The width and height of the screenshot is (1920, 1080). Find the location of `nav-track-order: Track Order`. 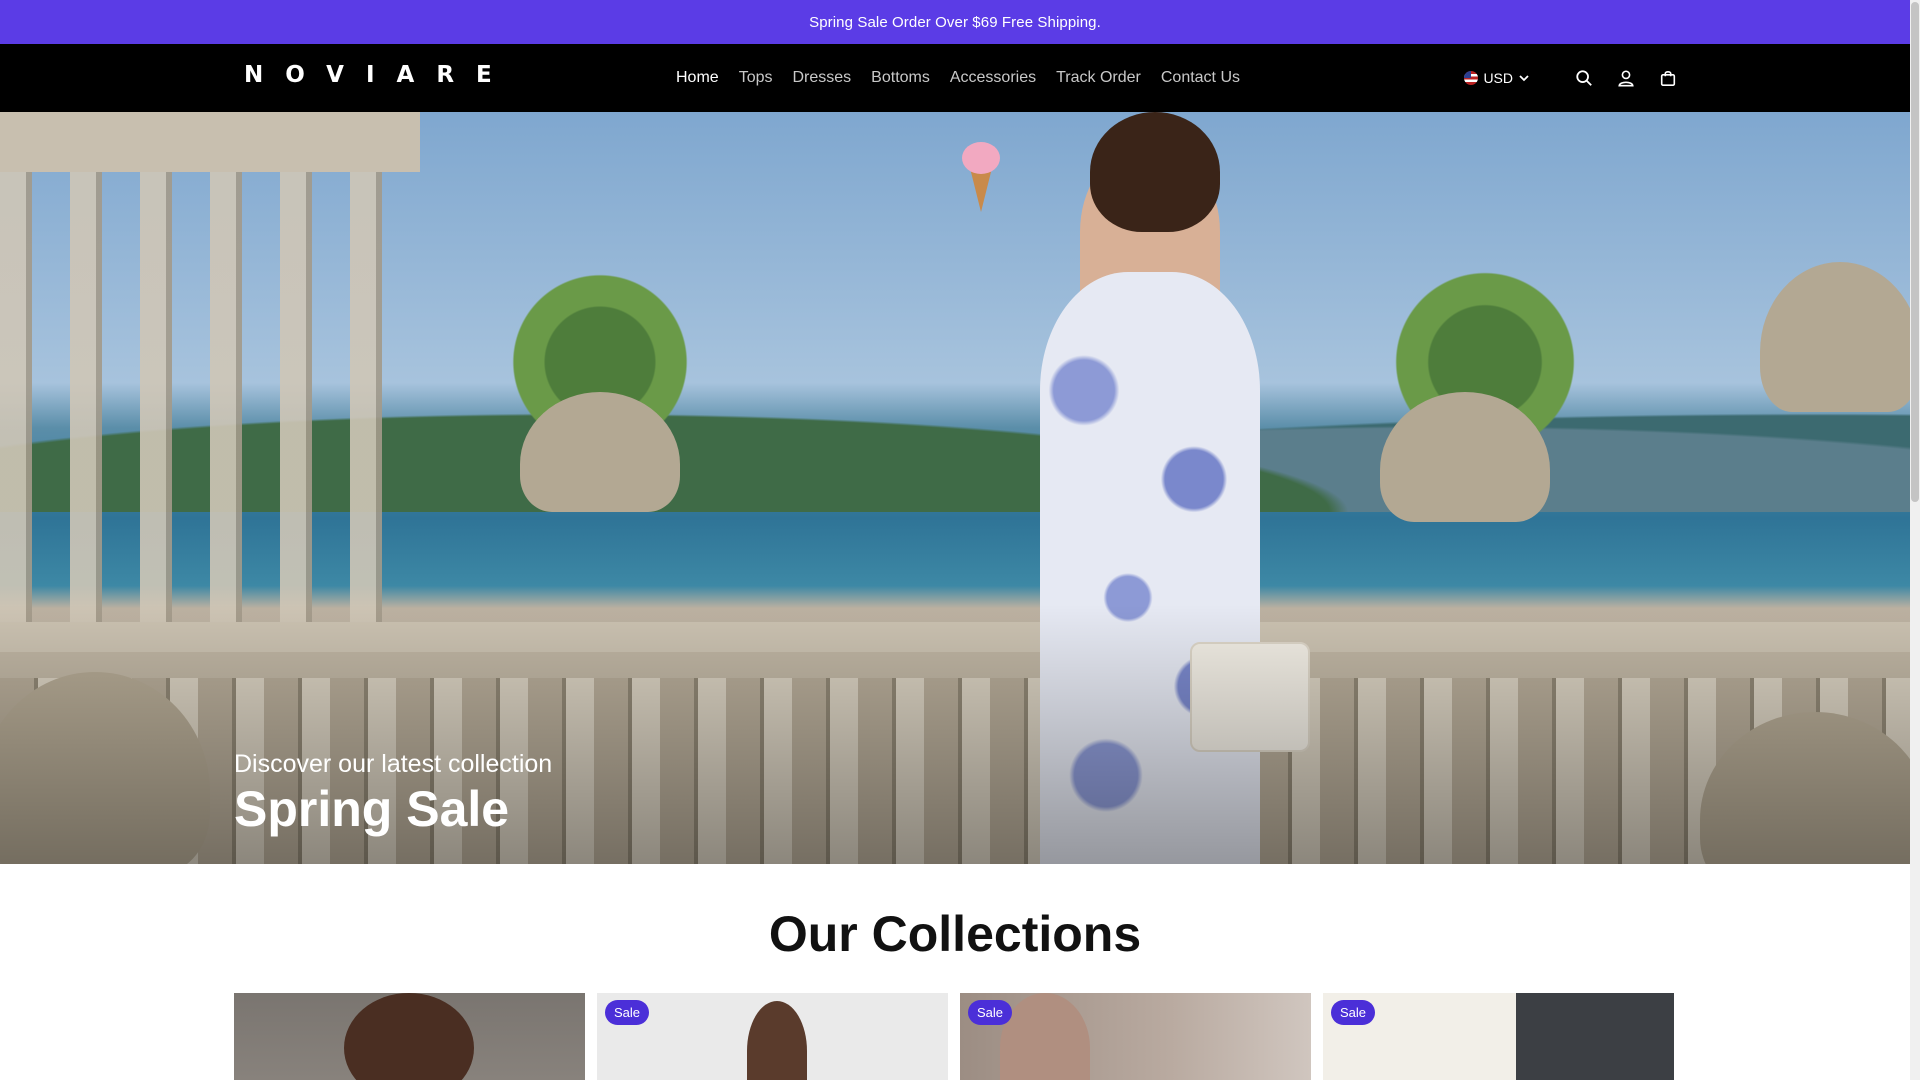

nav-track-order: Track Order is located at coordinates (1098, 78).